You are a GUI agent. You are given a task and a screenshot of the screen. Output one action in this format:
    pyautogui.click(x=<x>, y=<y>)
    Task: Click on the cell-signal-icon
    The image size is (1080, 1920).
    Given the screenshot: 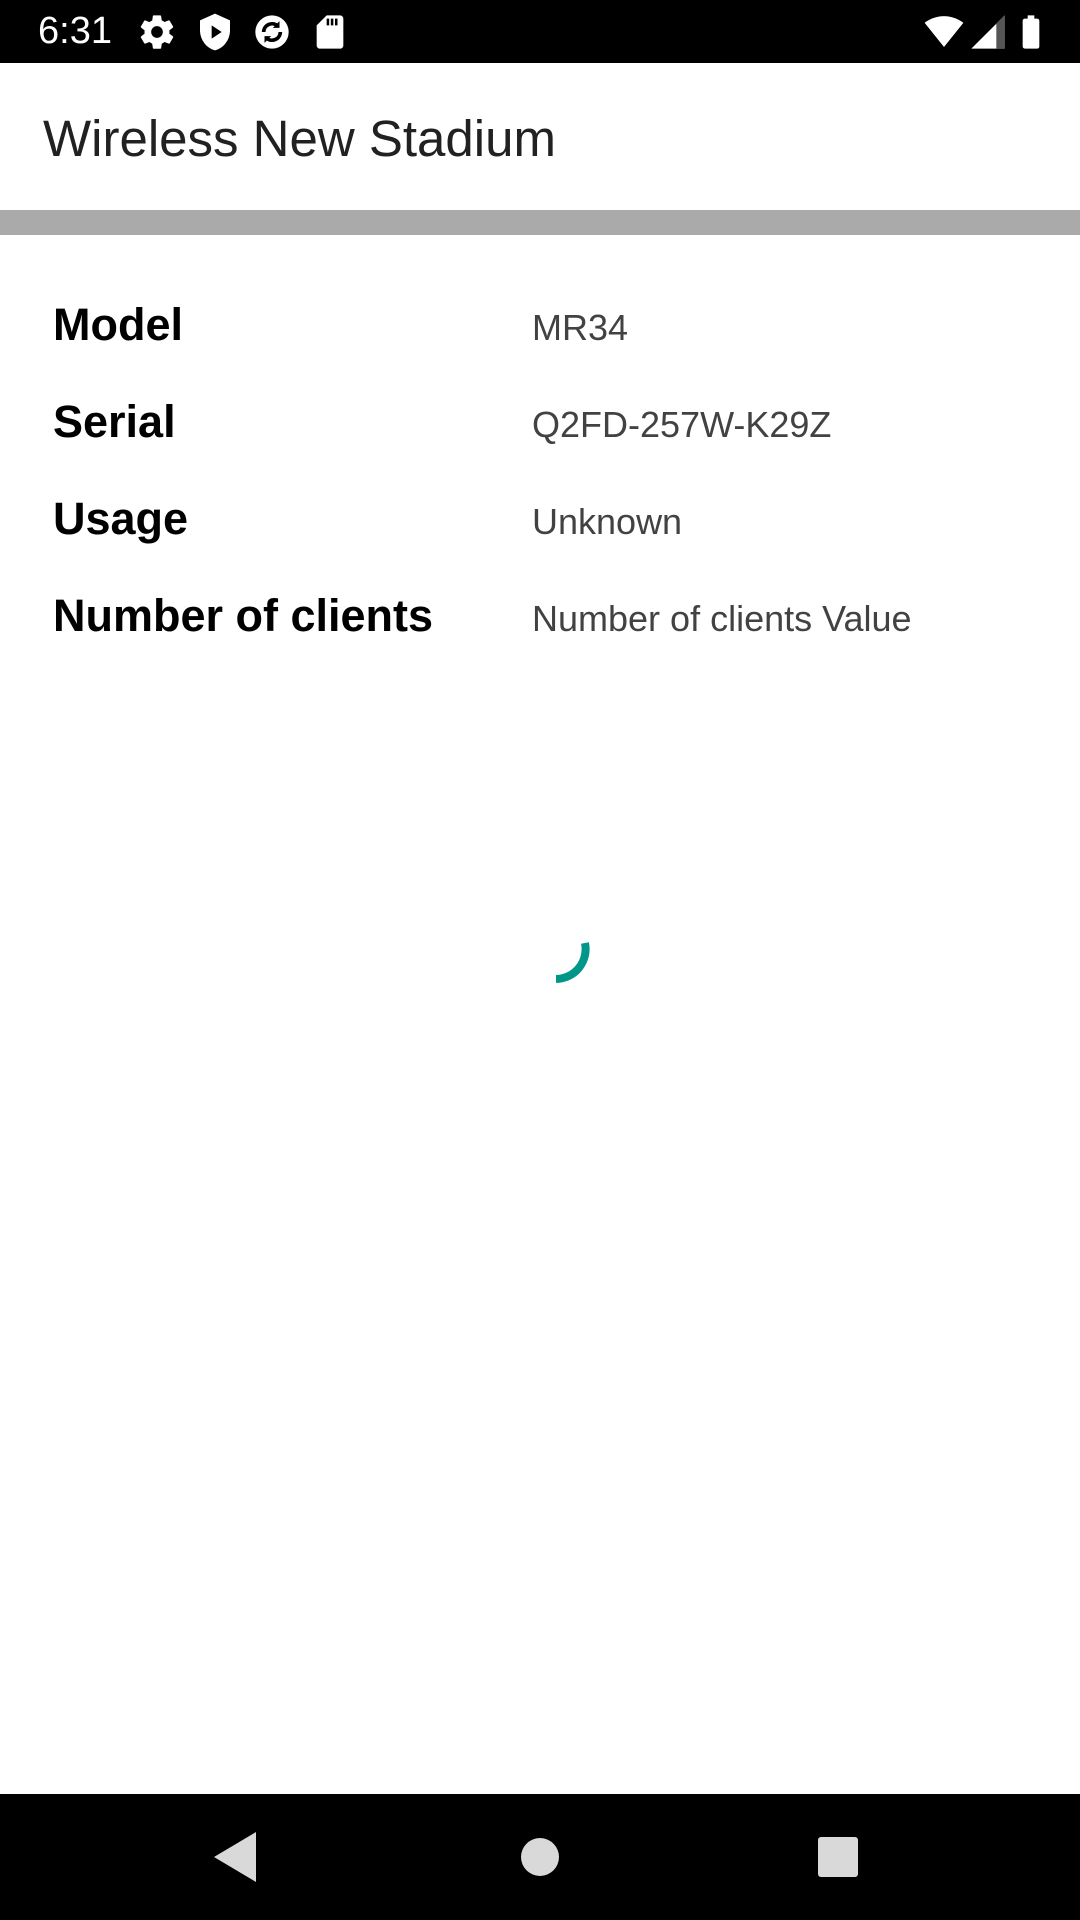 What is the action you would take?
    pyautogui.click(x=988, y=32)
    